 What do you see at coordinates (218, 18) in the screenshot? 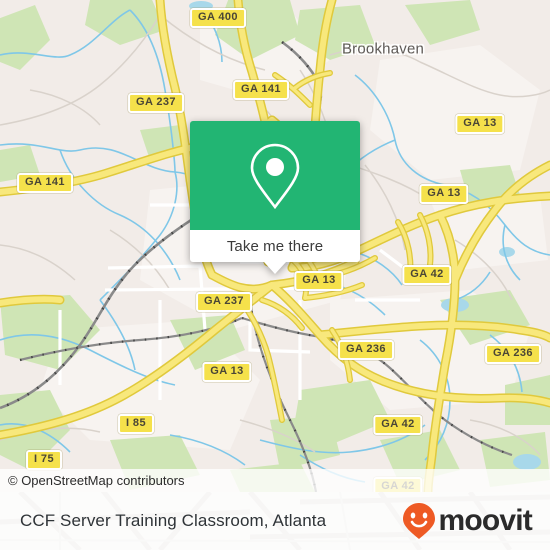
I see `road-shield: GA 400` at bounding box center [218, 18].